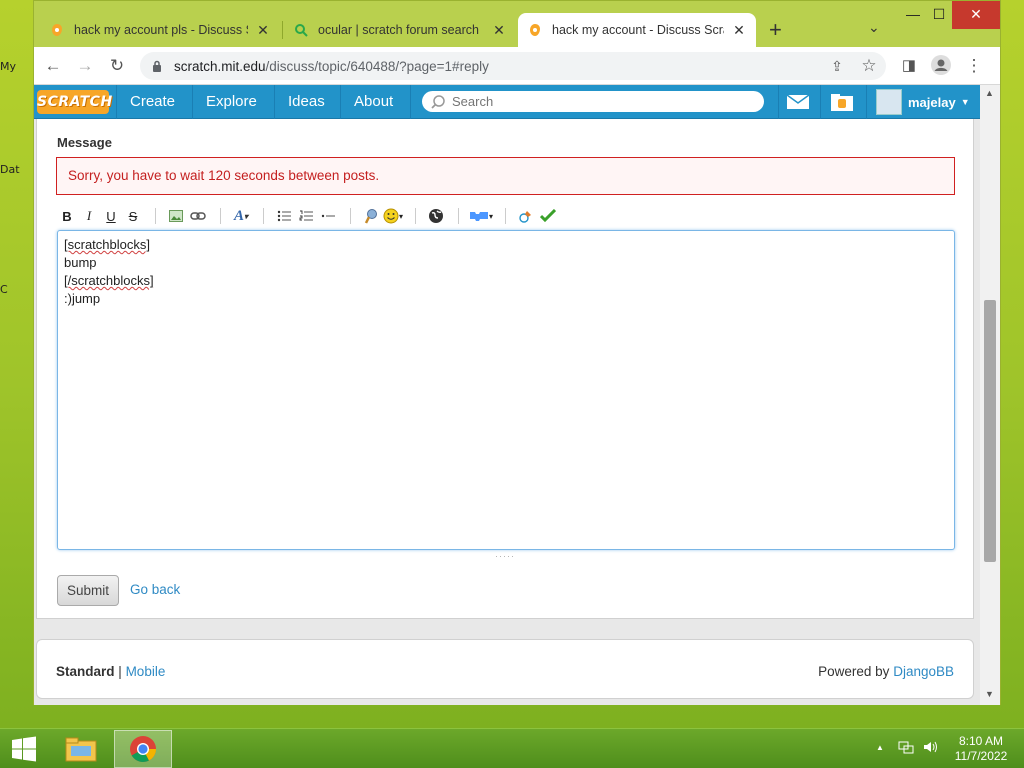  I want to click on bold-button: B, so click(67, 216).